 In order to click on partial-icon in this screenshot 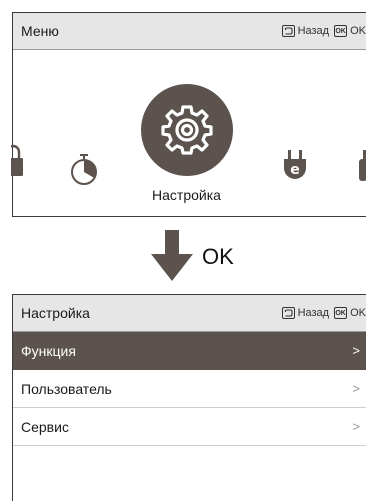, I will do `click(362, 165)`.